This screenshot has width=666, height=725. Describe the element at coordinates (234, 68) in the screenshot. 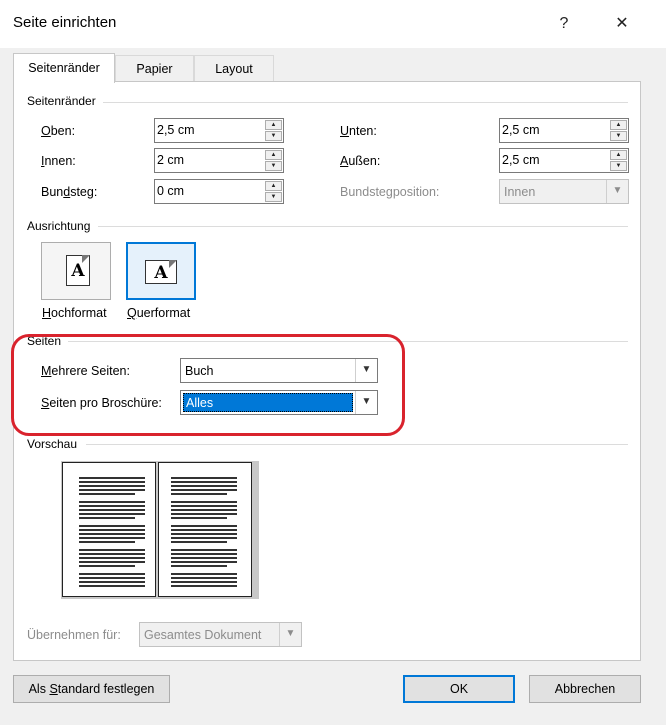

I see `tab-layout: Layout` at that location.